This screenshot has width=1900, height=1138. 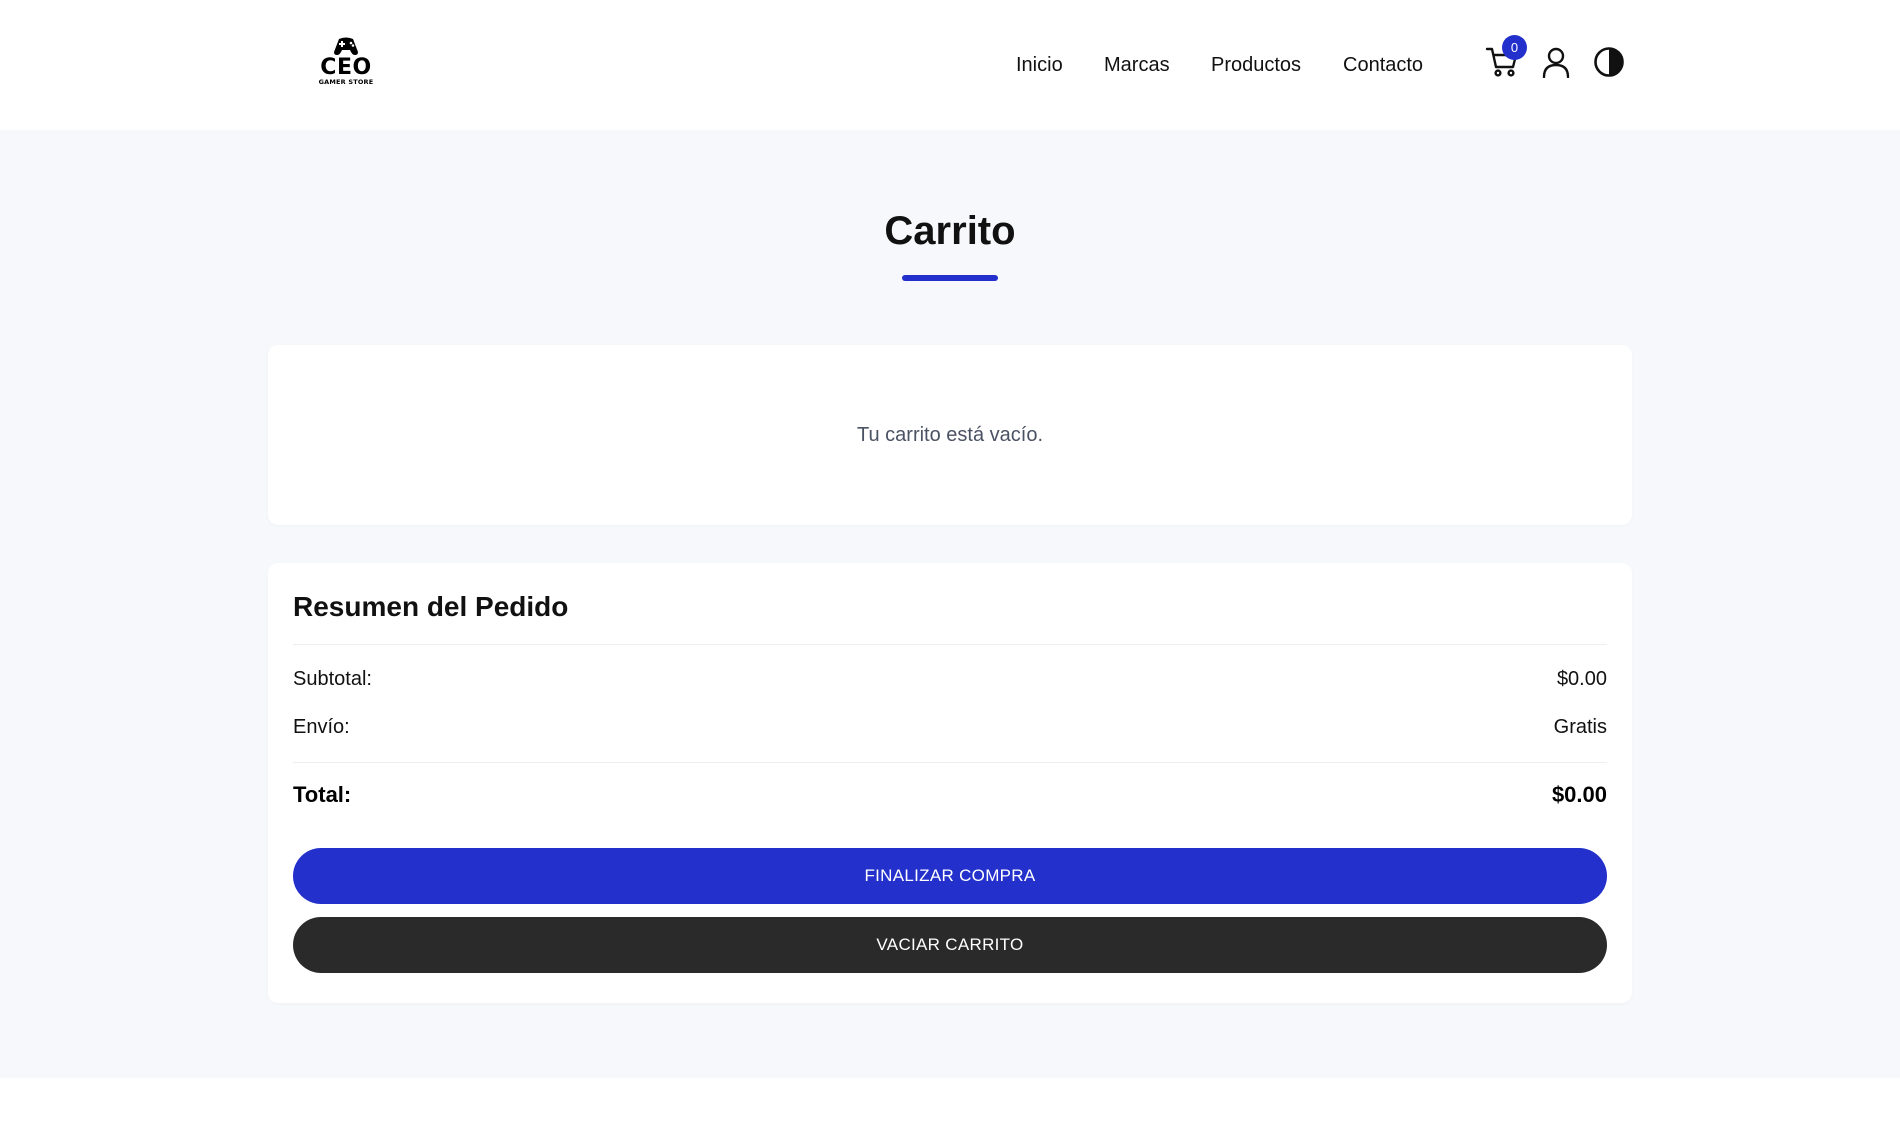 What do you see at coordinates (950, 876) in the screenshot?
I see `checkout-button: FINALIZAR COMPRA` at bounding box center [950, 876].